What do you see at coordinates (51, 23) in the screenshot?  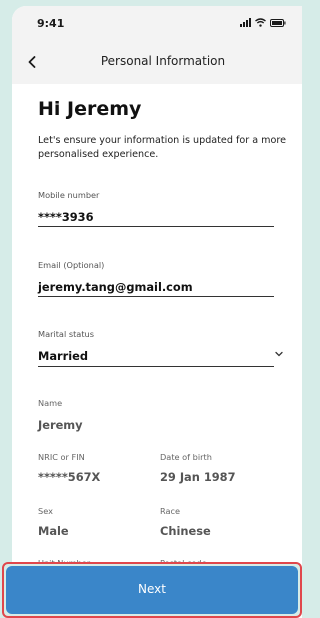 I see `status-time: 9:41` at bounding box center [51, 23].